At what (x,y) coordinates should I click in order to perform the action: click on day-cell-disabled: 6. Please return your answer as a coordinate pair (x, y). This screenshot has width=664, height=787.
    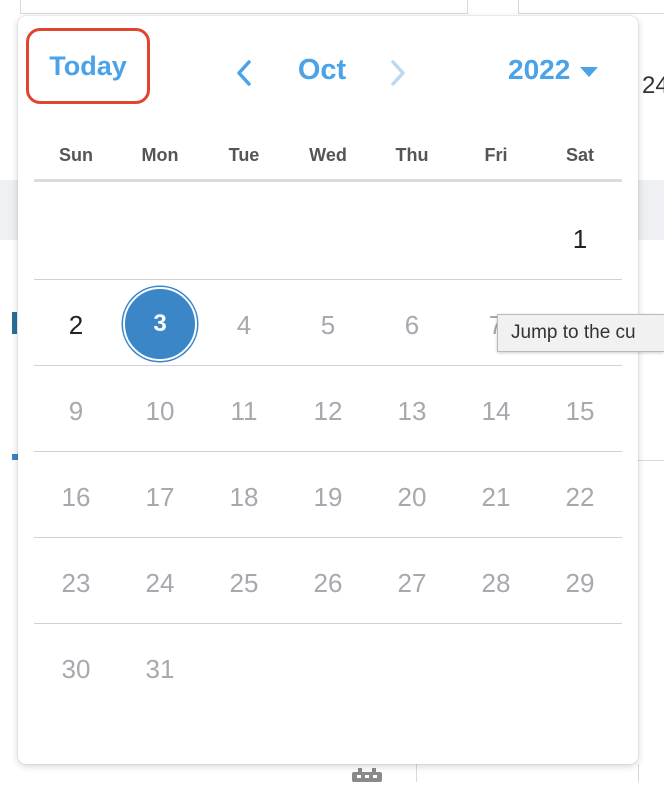
    Looking at the image, I should click on (412, 325).